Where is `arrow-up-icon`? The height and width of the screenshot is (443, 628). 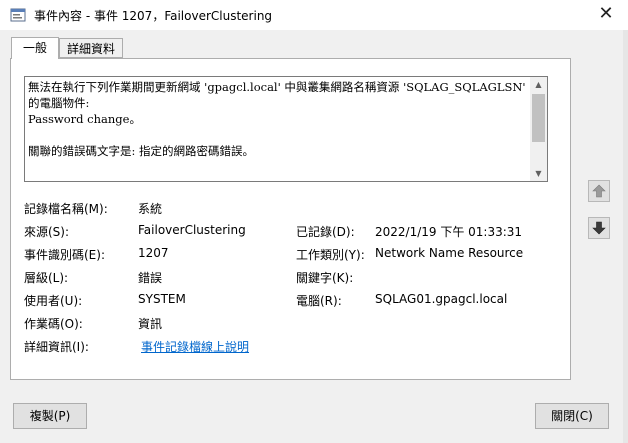
arrow-up-icon is located at coordinates (599, 191).